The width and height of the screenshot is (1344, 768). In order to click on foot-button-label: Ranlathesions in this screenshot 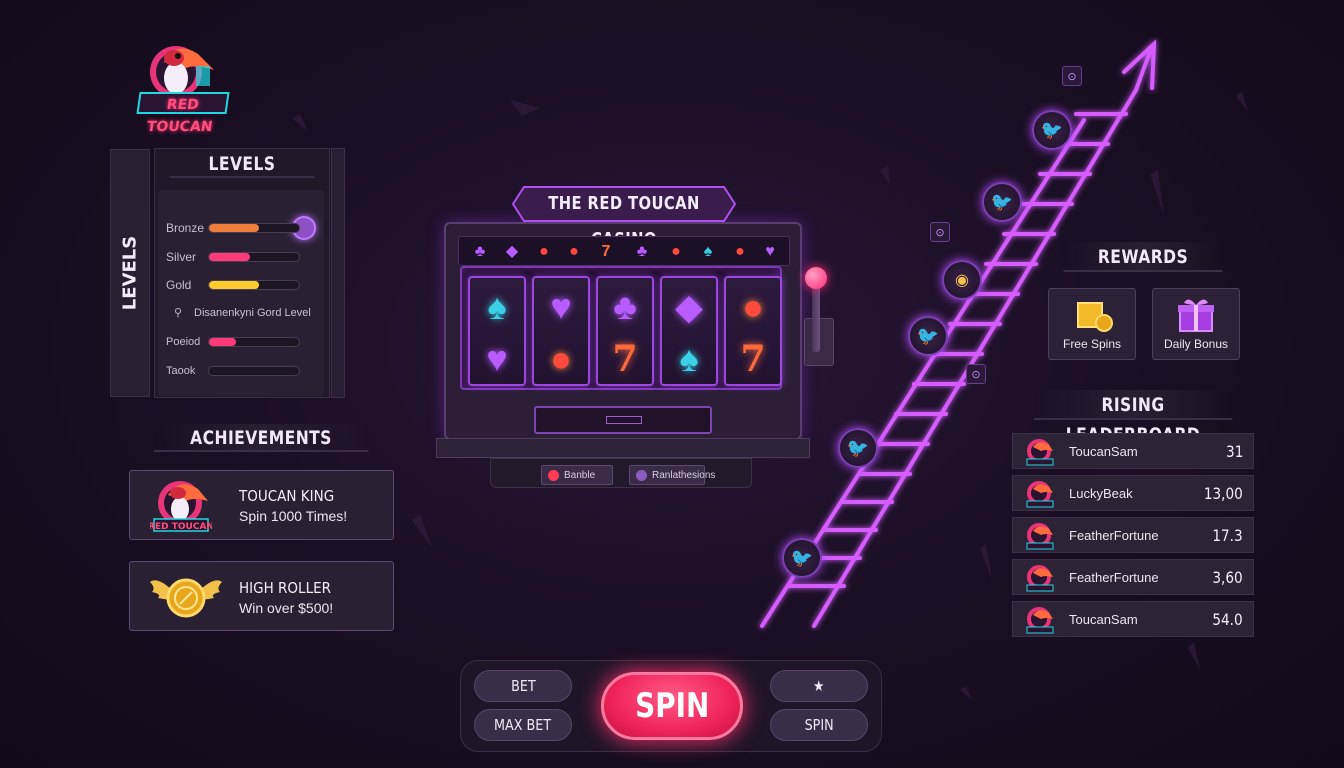, I will do `click(684, 475)`.